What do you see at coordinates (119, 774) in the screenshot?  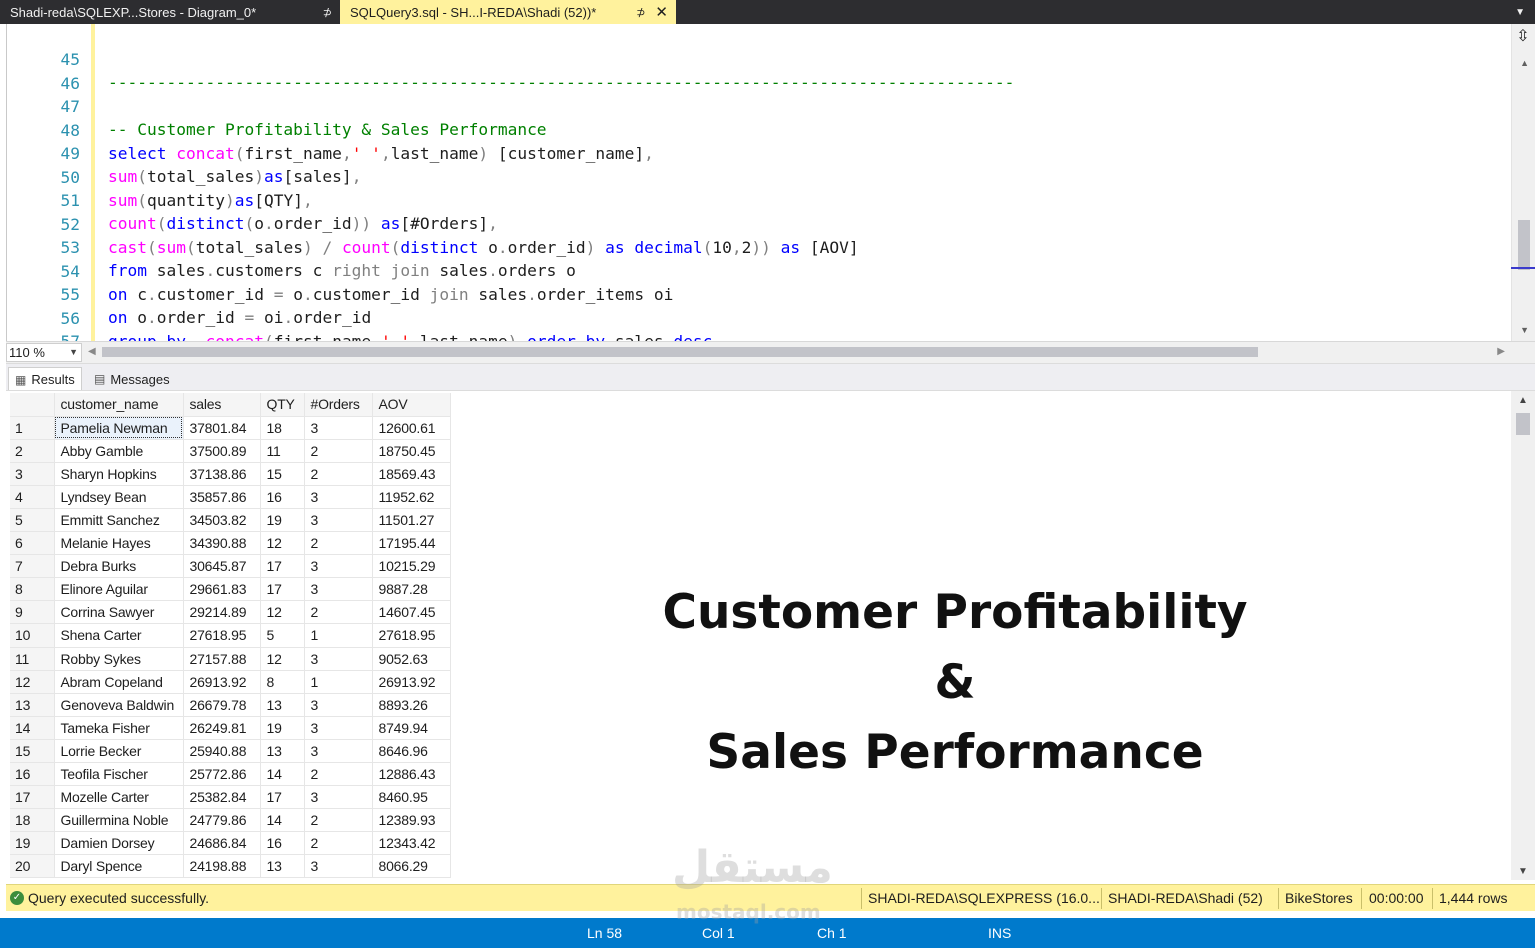 I see `grid-cell: Teofila Fischer` at bounding box center [119, 774].